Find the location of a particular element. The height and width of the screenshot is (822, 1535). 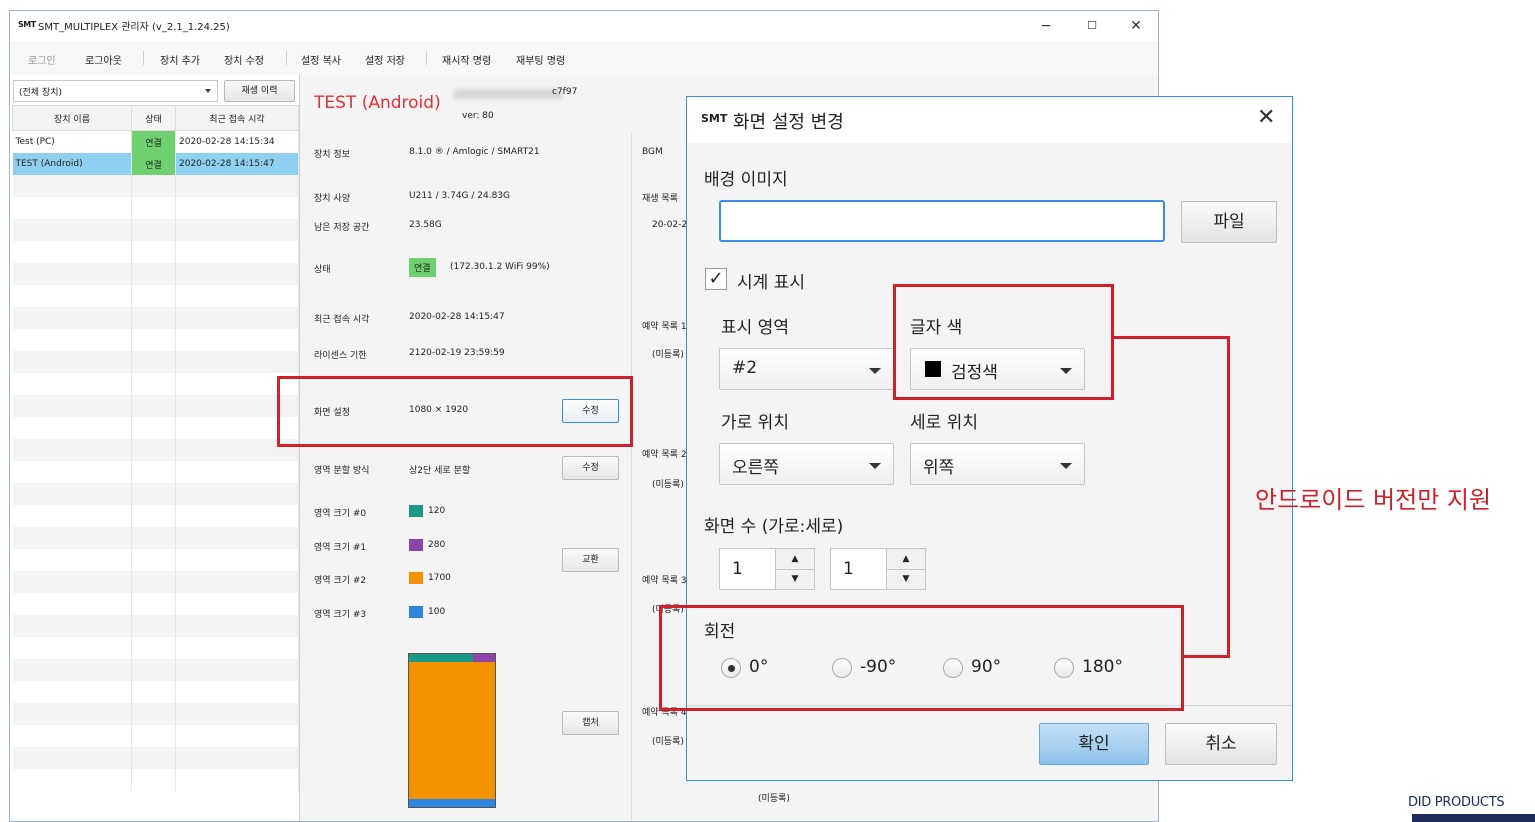

highlight-text-color is located at coordinates (1003, 342).